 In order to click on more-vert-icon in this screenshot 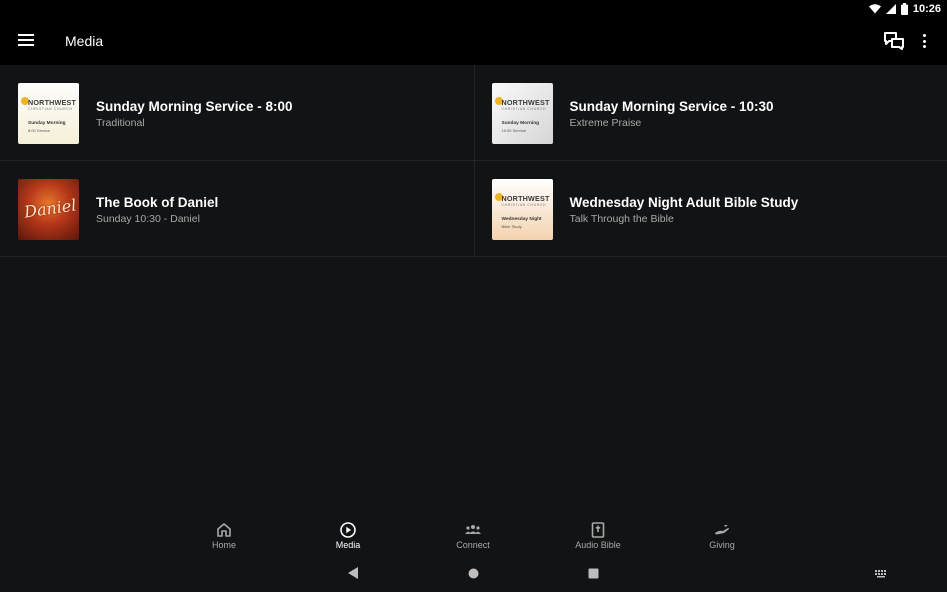, I will do `click(924, 41)`.